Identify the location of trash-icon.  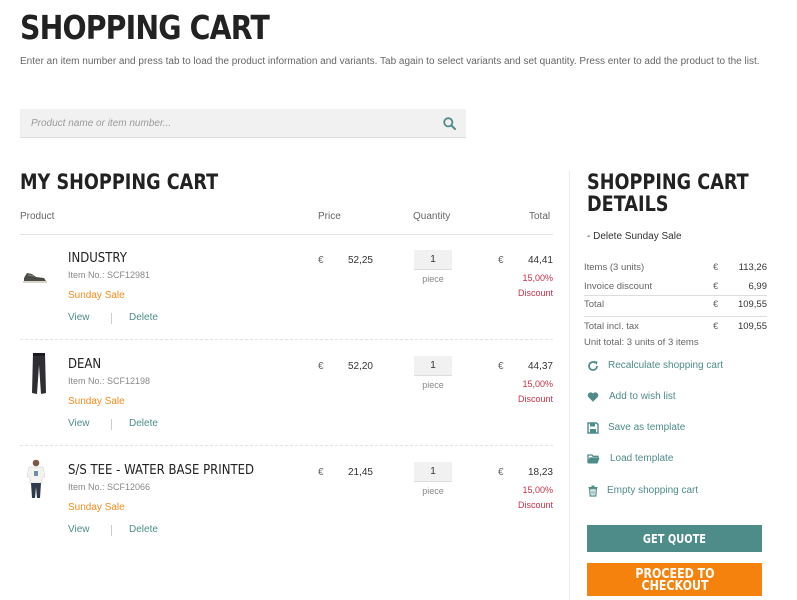
(593, 491).